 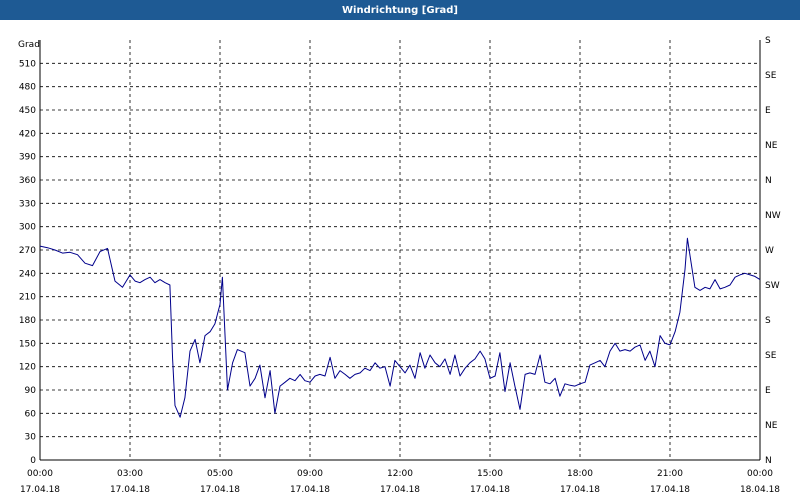 What do you see at coordinates (27, 298) in the screenshot?
I see `y-tick-label: 210` at bounding box center [27, 298].